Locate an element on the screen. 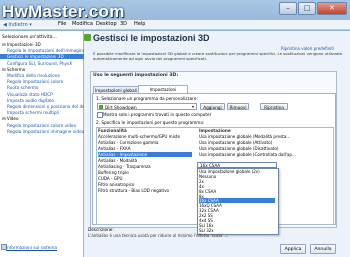 Image resolution: width=350 pixels, height=257 pixels. table-row-feature: Antialias - Correzione gamma is located at coordinates (145, 142).